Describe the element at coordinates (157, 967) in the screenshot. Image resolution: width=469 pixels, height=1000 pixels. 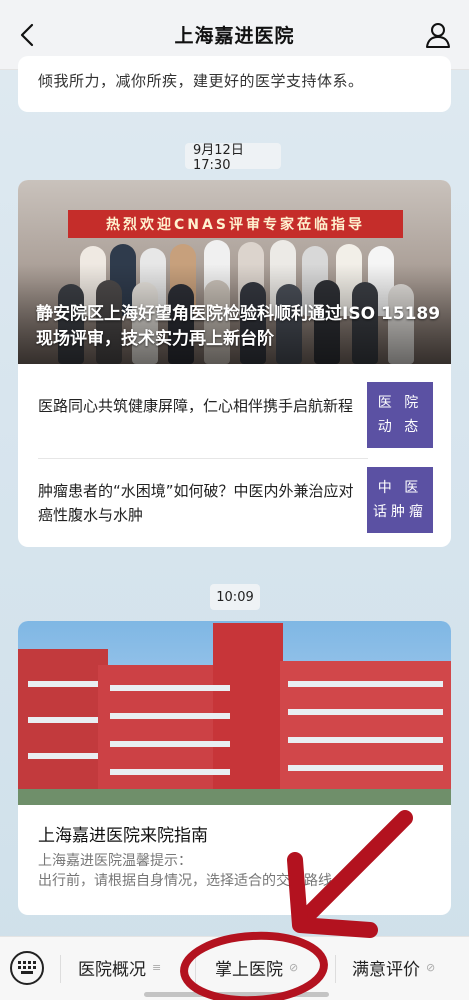
I see `menu-lines-icon: ≡` at that location.